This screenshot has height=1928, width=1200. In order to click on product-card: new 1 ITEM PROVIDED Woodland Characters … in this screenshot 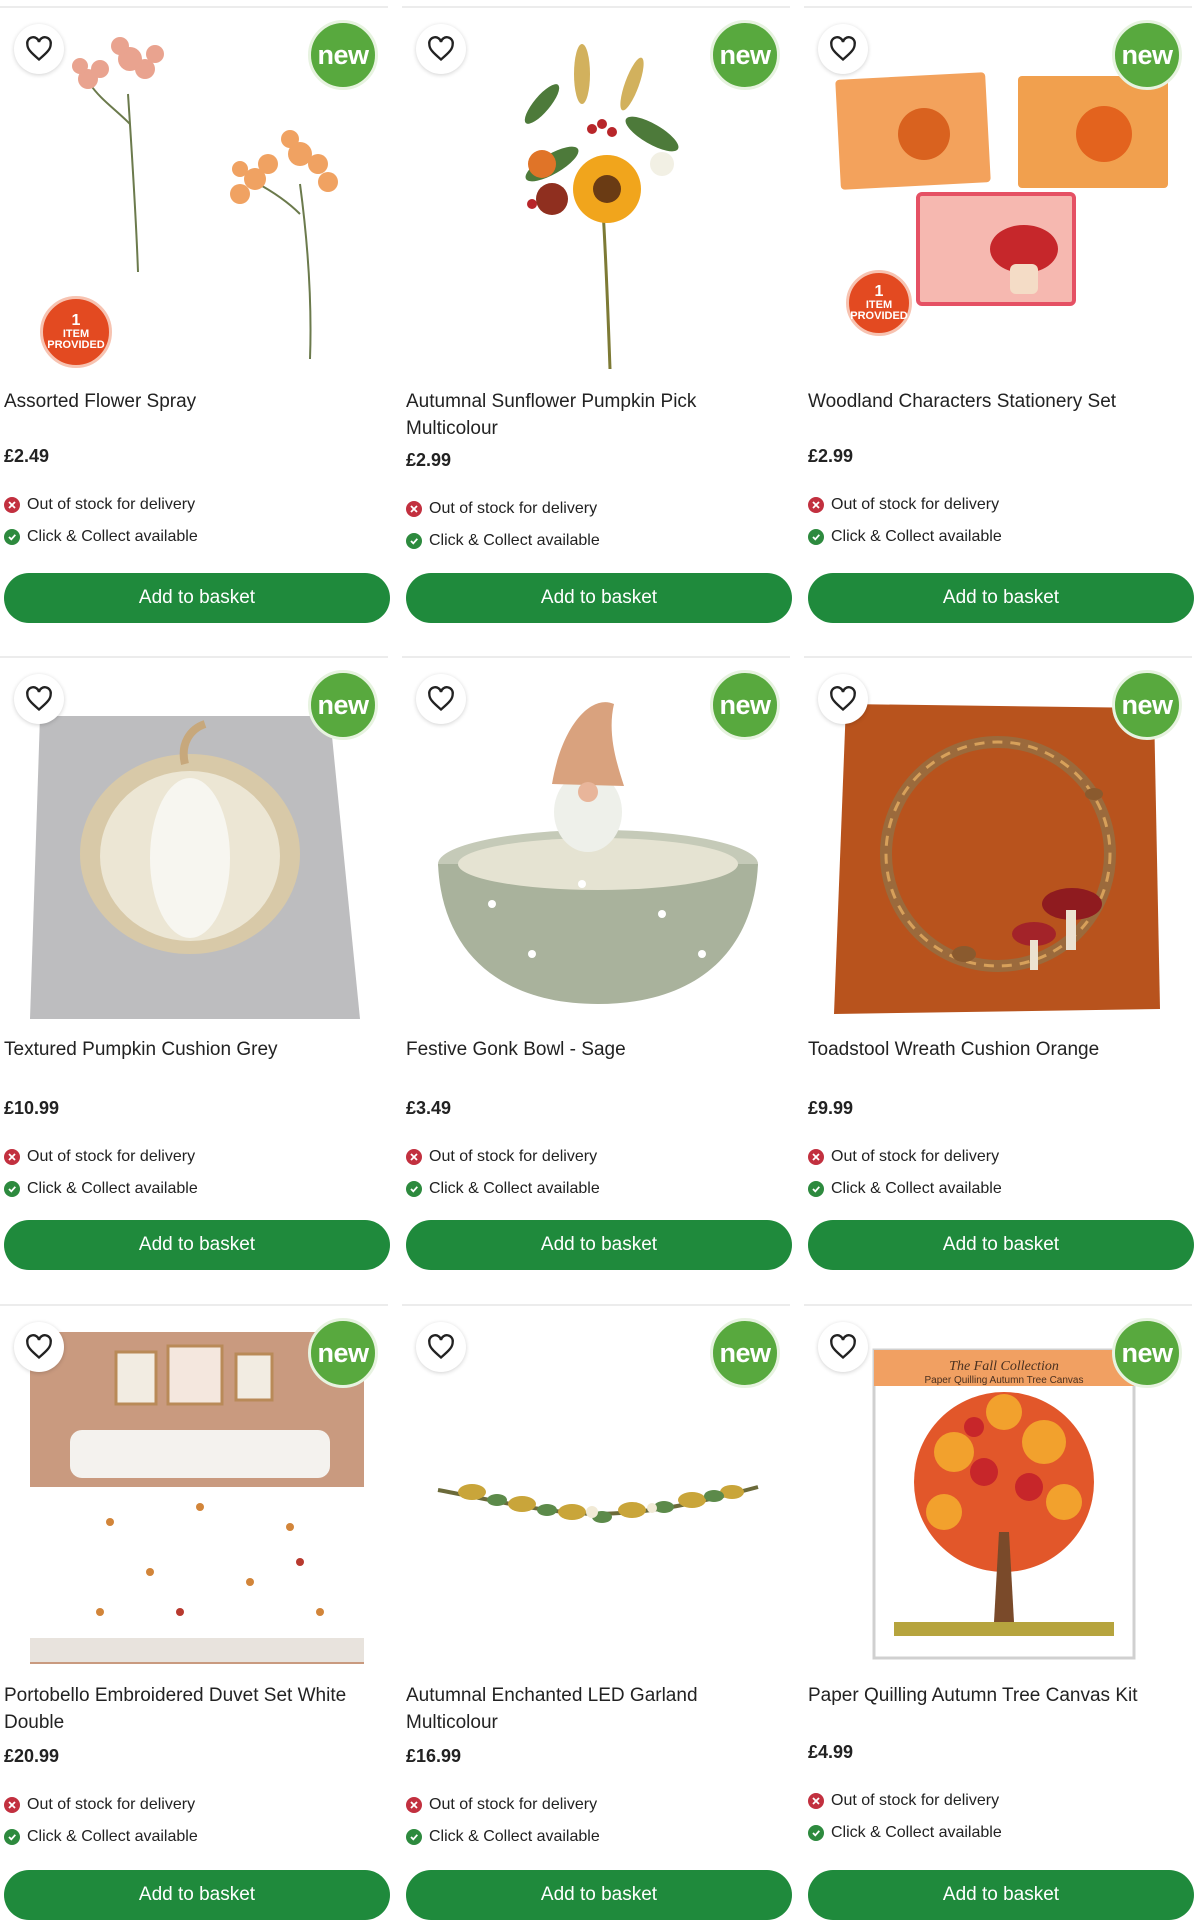, I will do `click(999, 316)`.